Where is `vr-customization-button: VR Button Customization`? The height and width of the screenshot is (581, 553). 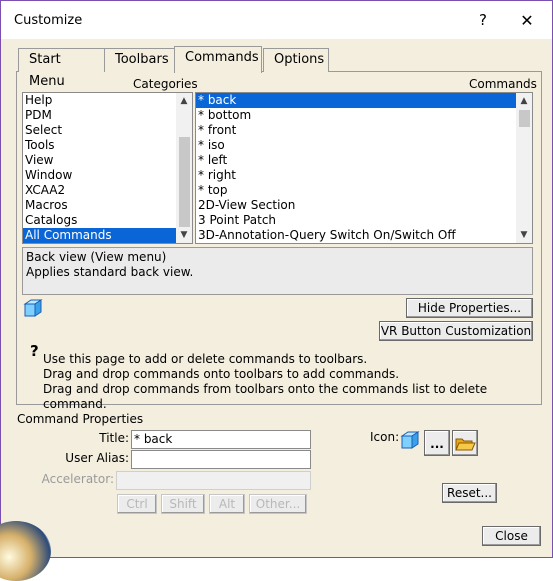
vr-customization-button: VR Button Customization is located at coordinates (456, 331).